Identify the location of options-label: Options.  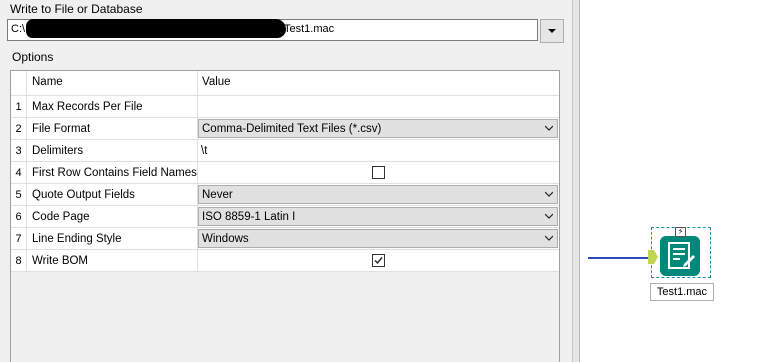
(33, 57).